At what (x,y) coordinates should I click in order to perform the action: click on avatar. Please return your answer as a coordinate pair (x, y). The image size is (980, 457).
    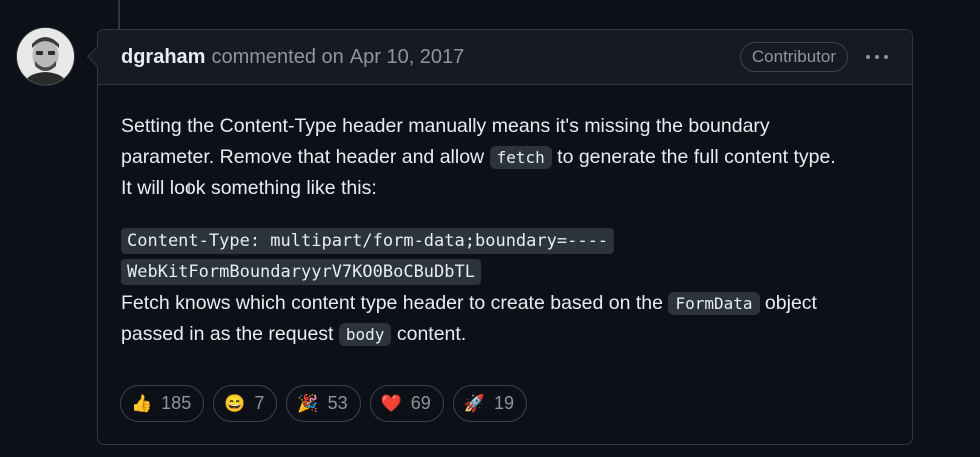
    Looking at the image, I should click on (45, 56).